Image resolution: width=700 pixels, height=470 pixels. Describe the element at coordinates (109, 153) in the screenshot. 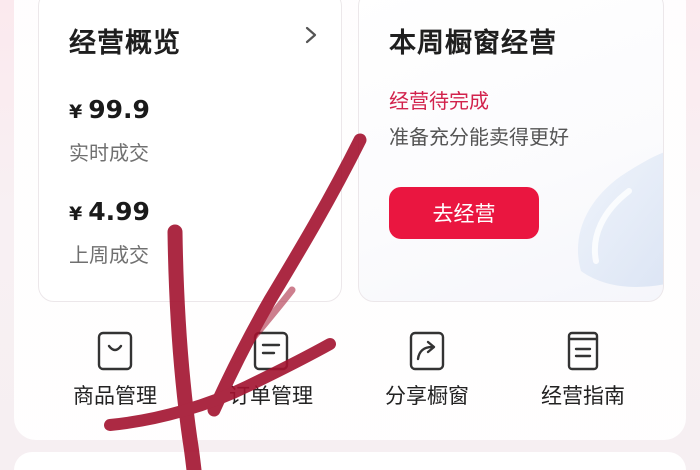

I see `realtime-label: 实时成交` at that location.